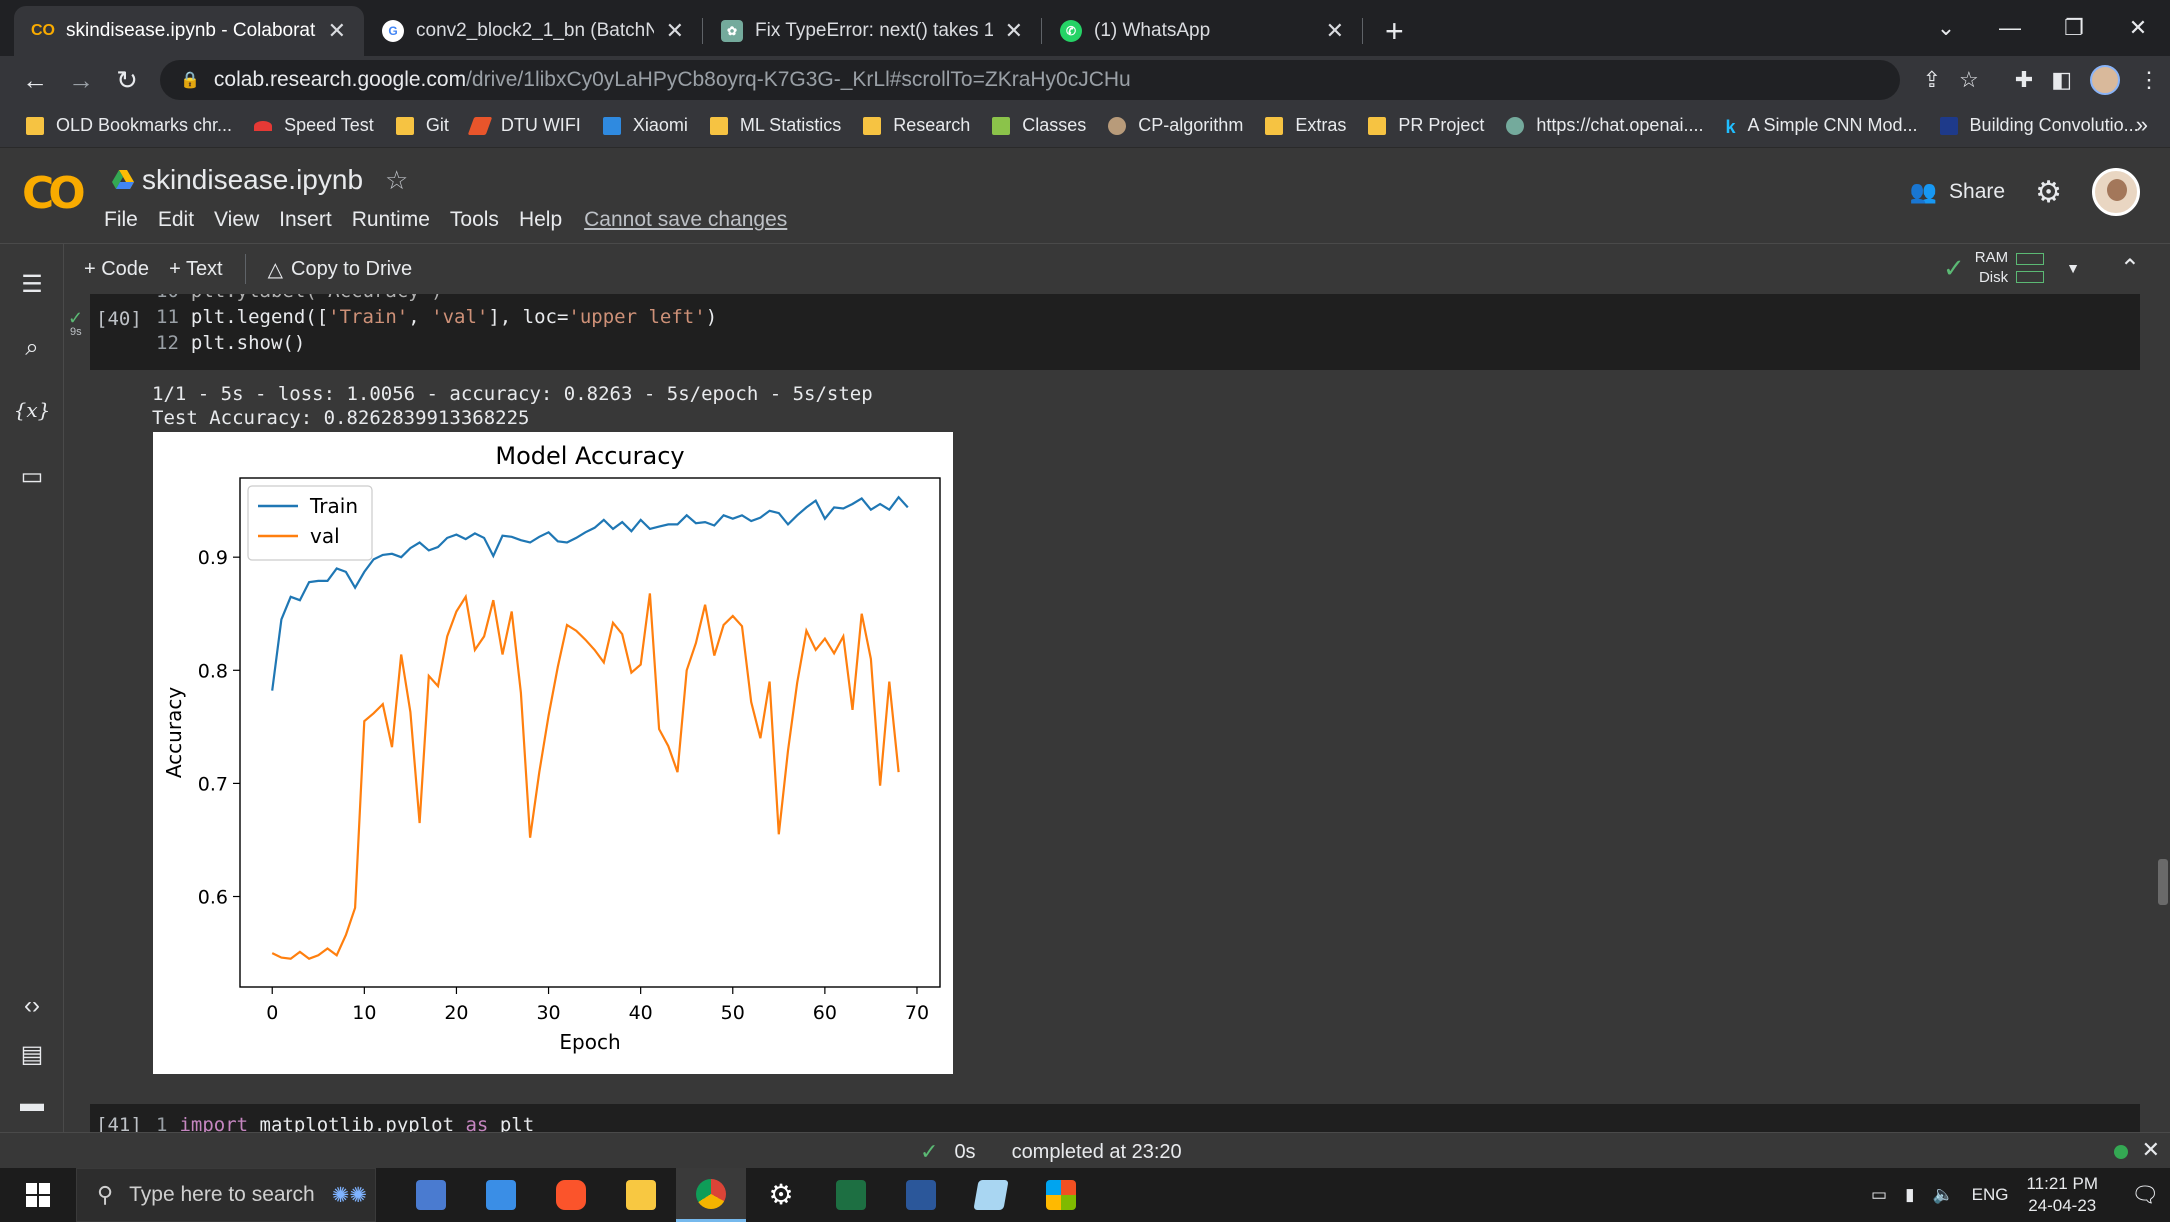  I want to click on more-bookmarks-icon: », so click(2142, 125).